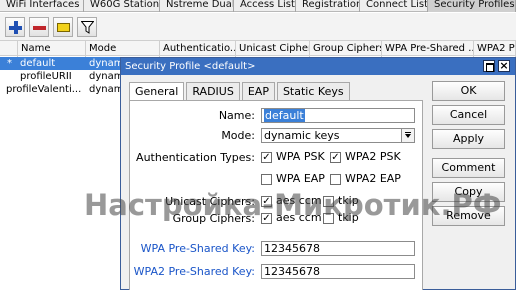 This screenshot has width=516, height=290. Describe the element at coordinates (265, 6) in the screenshot. I see `tab-access-list: Access List` at that location.